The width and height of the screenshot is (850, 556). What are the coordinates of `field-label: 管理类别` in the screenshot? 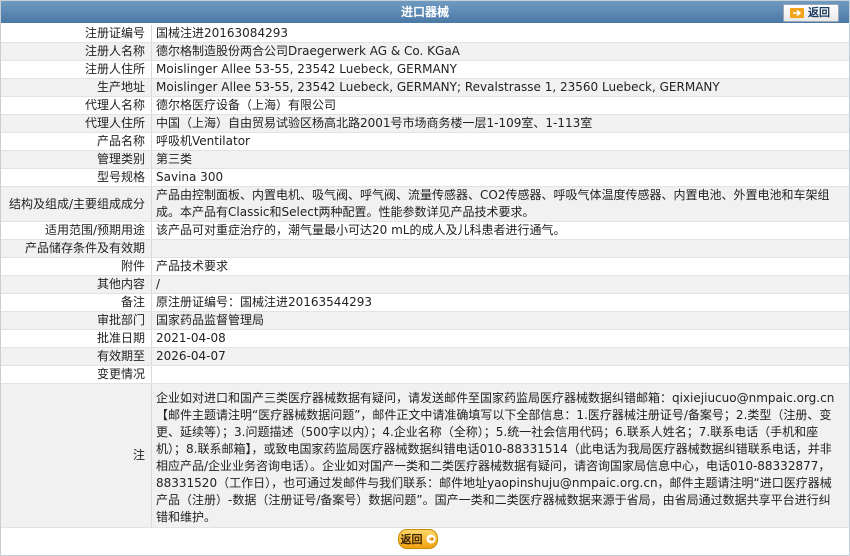 It's located at (120, 159).